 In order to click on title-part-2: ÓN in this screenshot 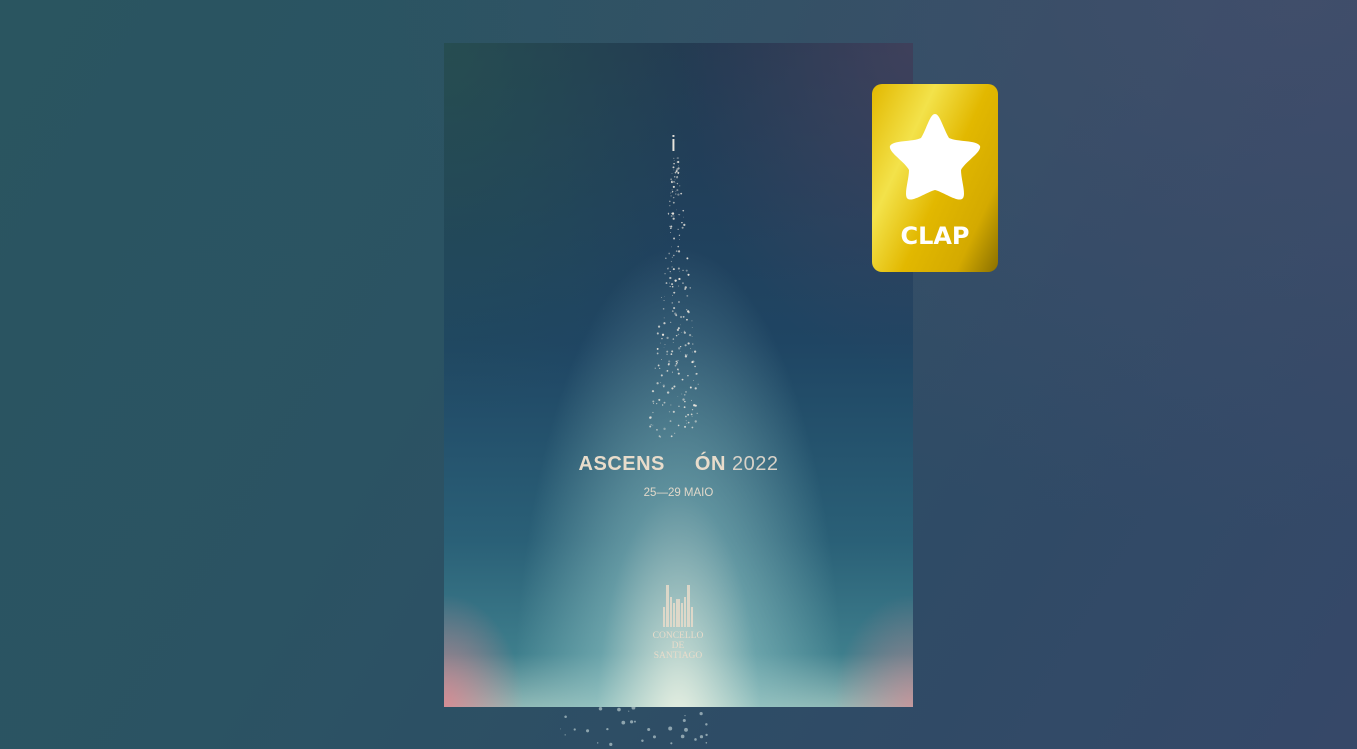, I will do `click(710, 464)`.